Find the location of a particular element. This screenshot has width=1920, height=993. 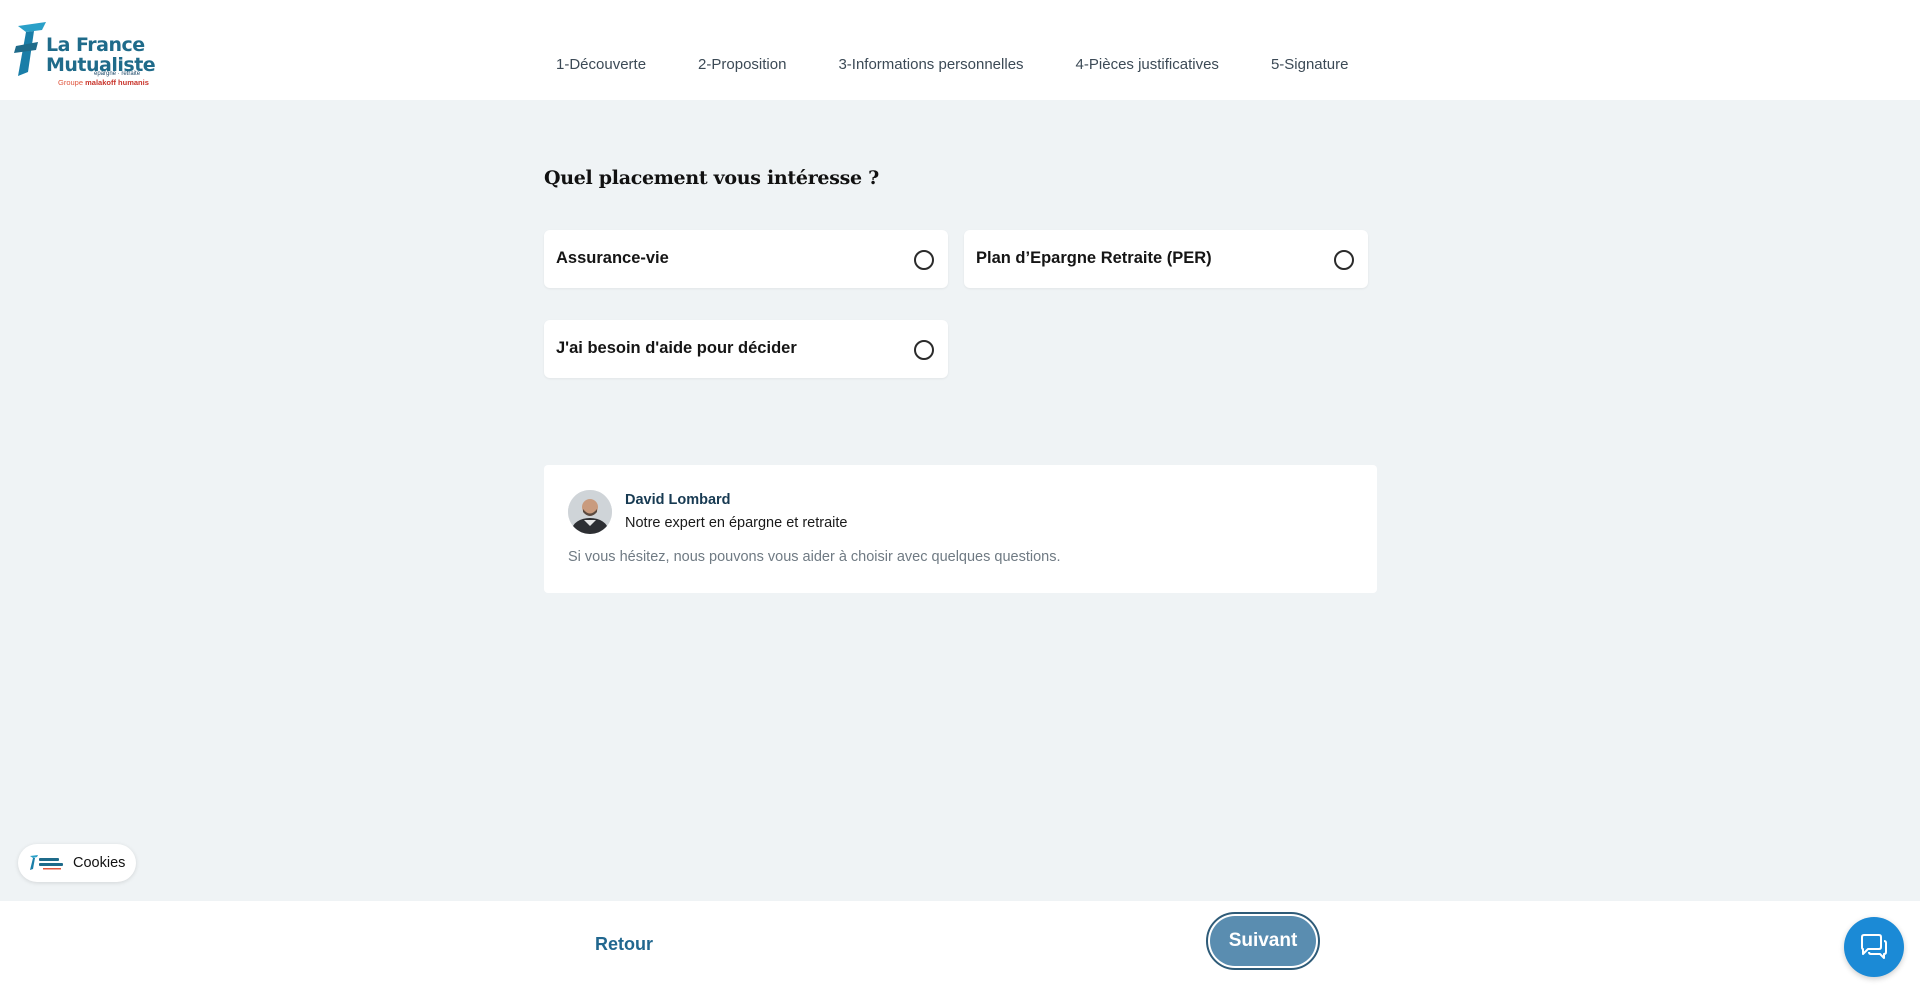

step-proposition: 2-Proposition is located at coordinates (742, 64).